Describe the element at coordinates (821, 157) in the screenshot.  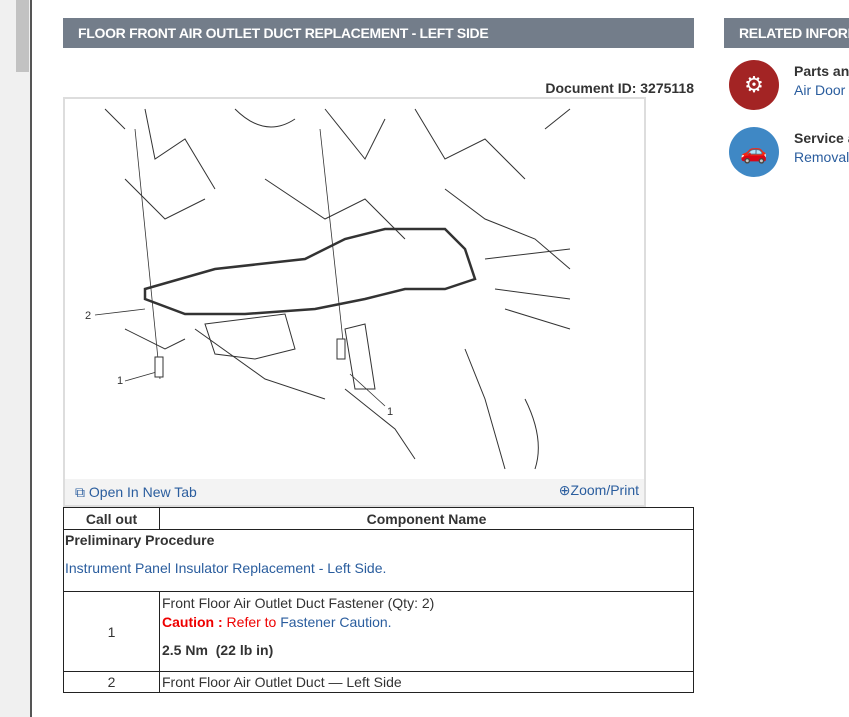
I see `related-item-link: Removal` at that location.